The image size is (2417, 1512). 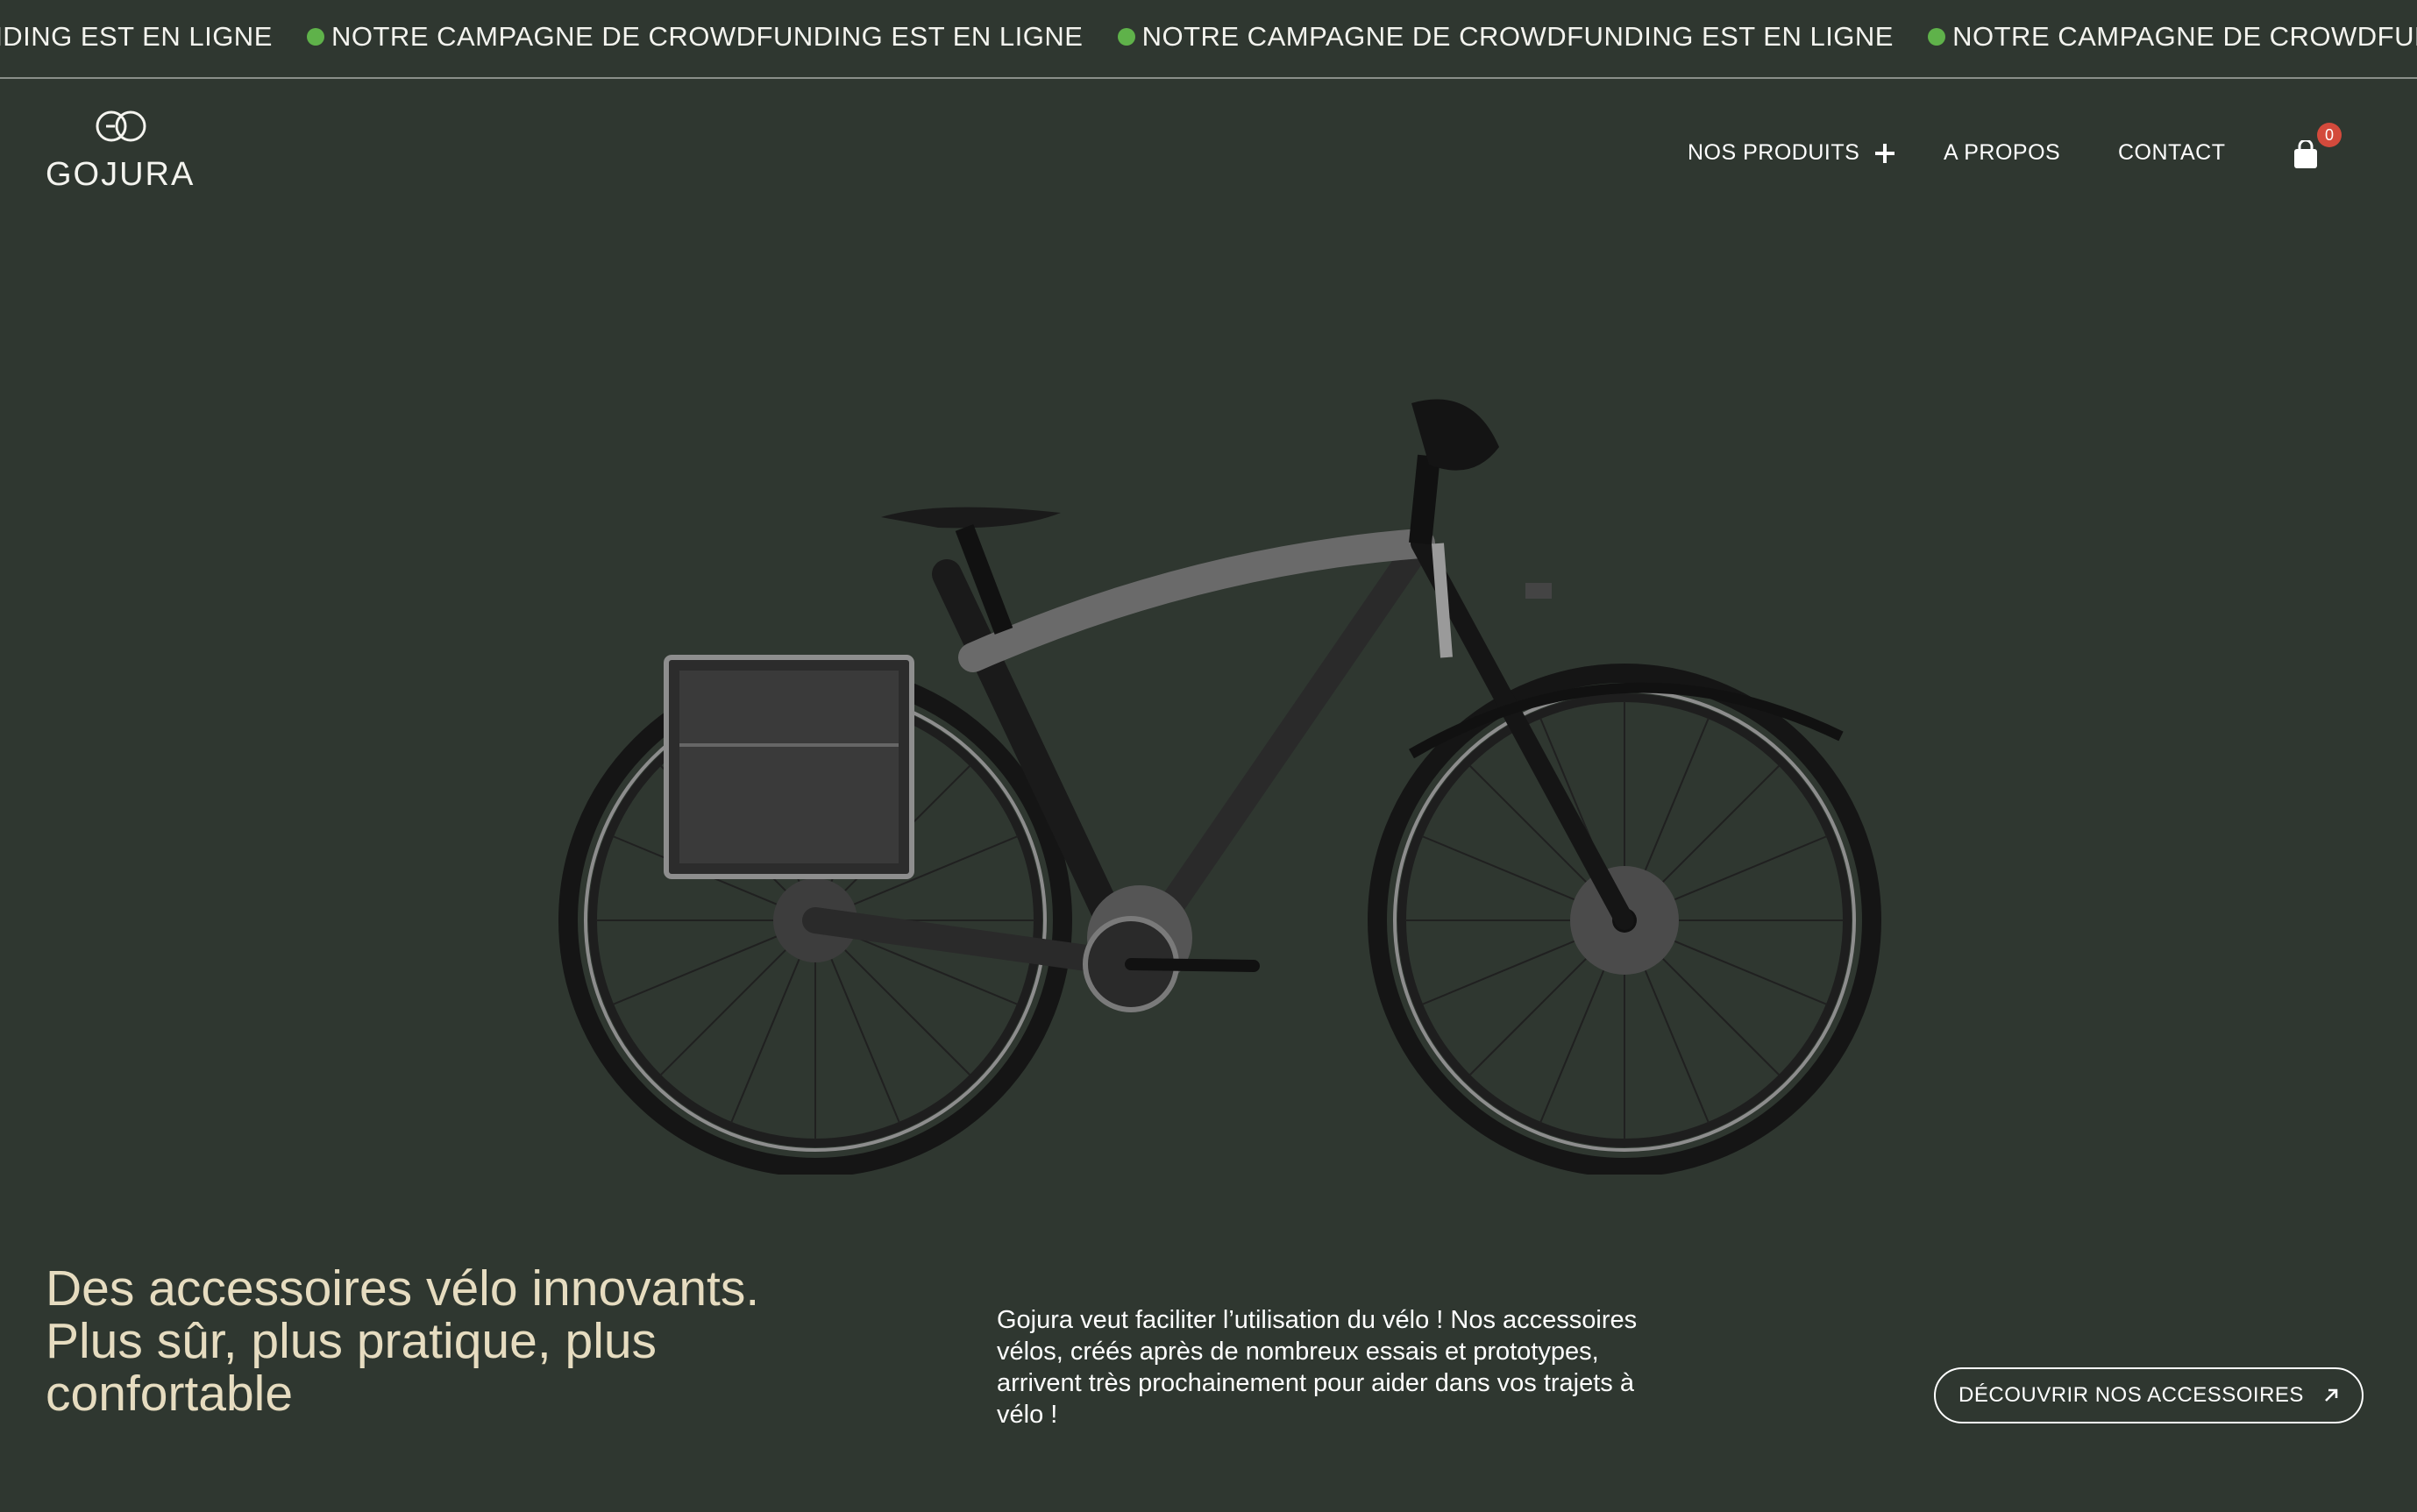 What do you see at coordinates (352, 1341) in the screenshot?
I see `headline-line: Plus sûr, plus pratique, plus` at bounding box center [352, 1341].